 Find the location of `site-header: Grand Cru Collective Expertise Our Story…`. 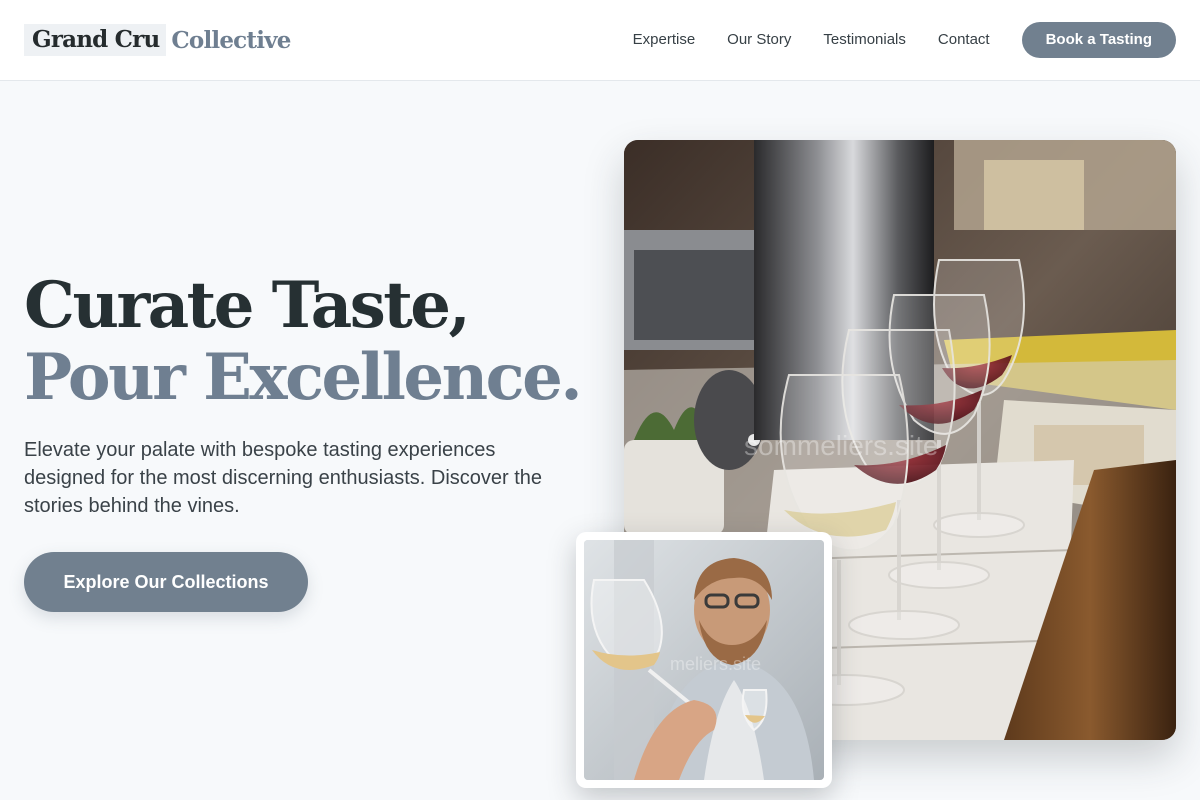

site-header: Grand Cru Collective Expertise Our Story… is located at coordinates (600, 40).